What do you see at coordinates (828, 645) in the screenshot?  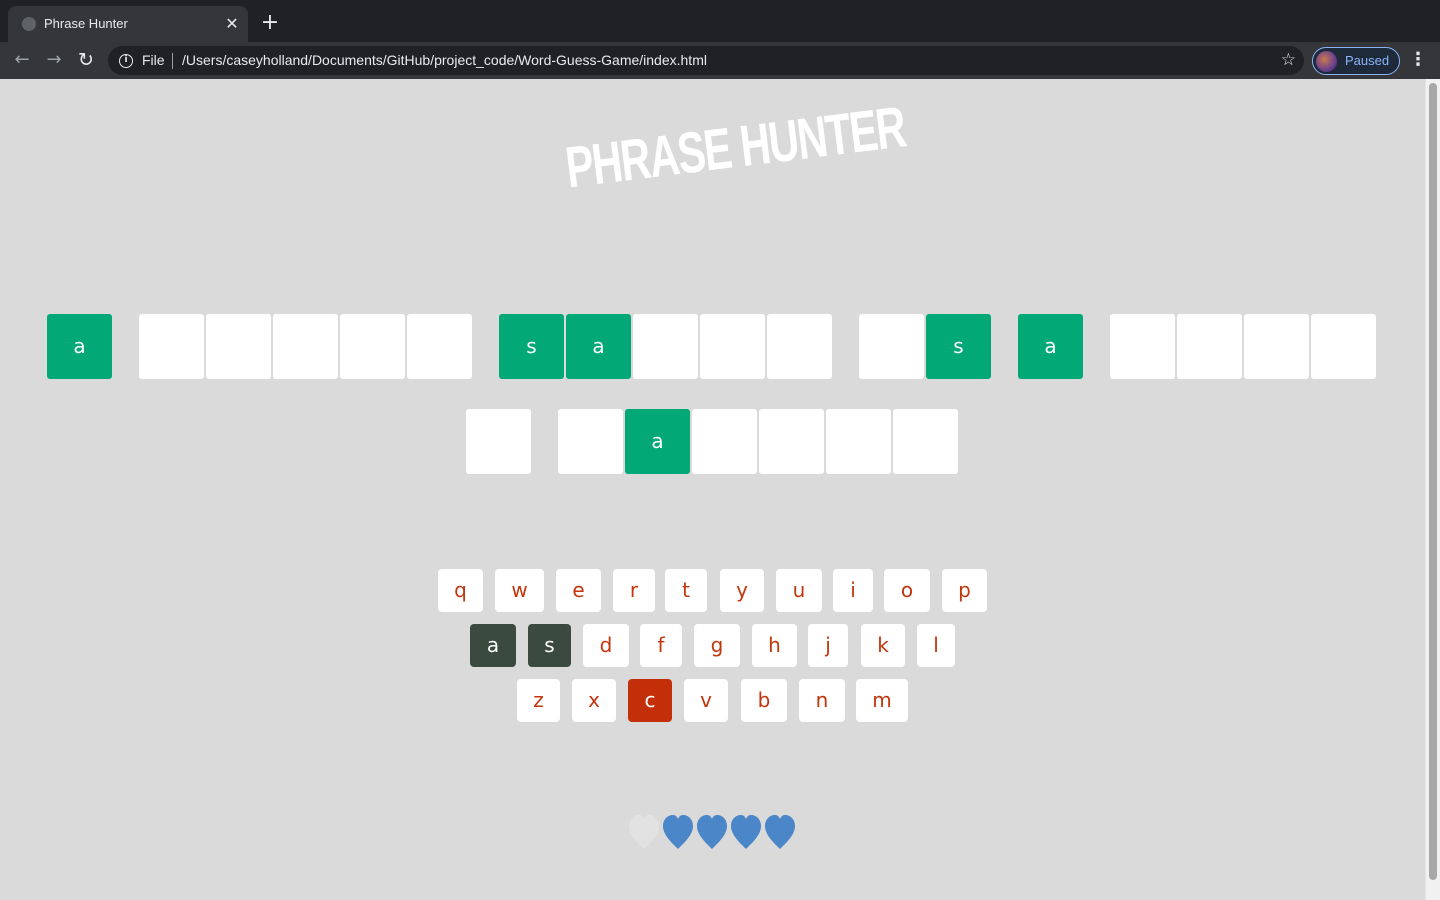 I see `key-j: j` at bounding box center [828, 645].